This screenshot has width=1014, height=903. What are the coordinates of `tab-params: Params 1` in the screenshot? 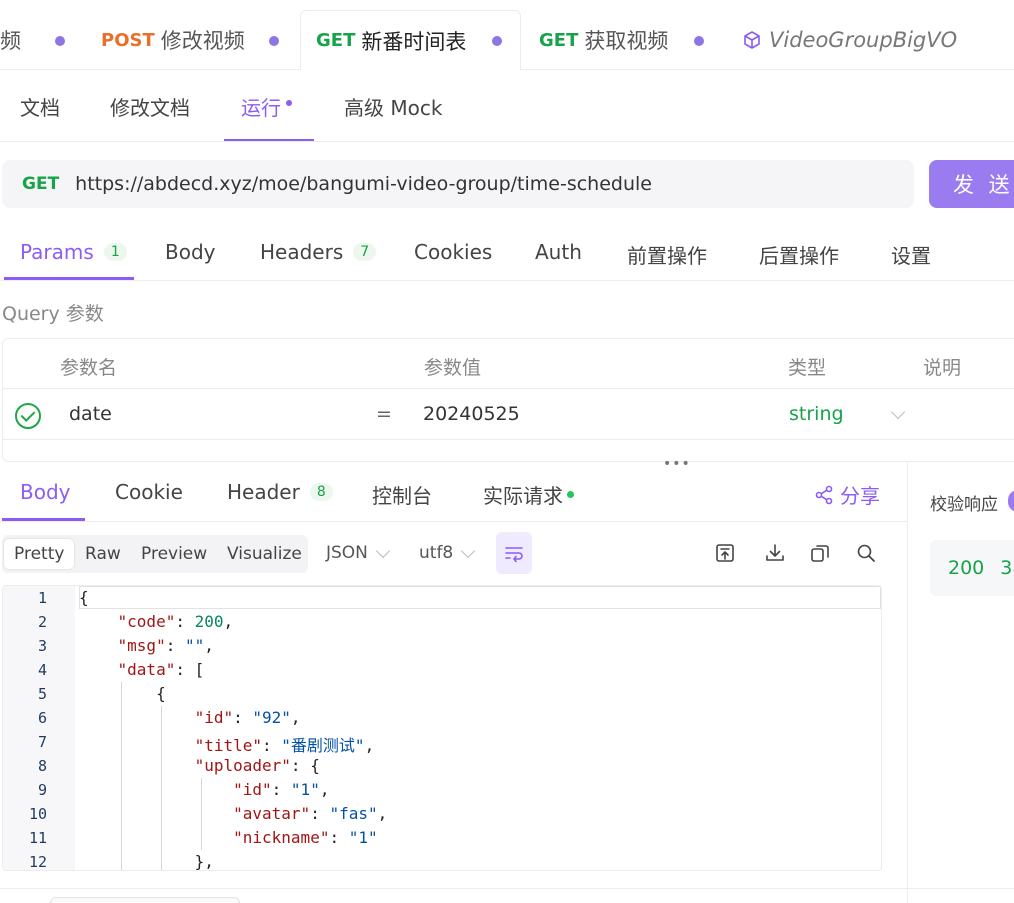 It's located at (73, 252).